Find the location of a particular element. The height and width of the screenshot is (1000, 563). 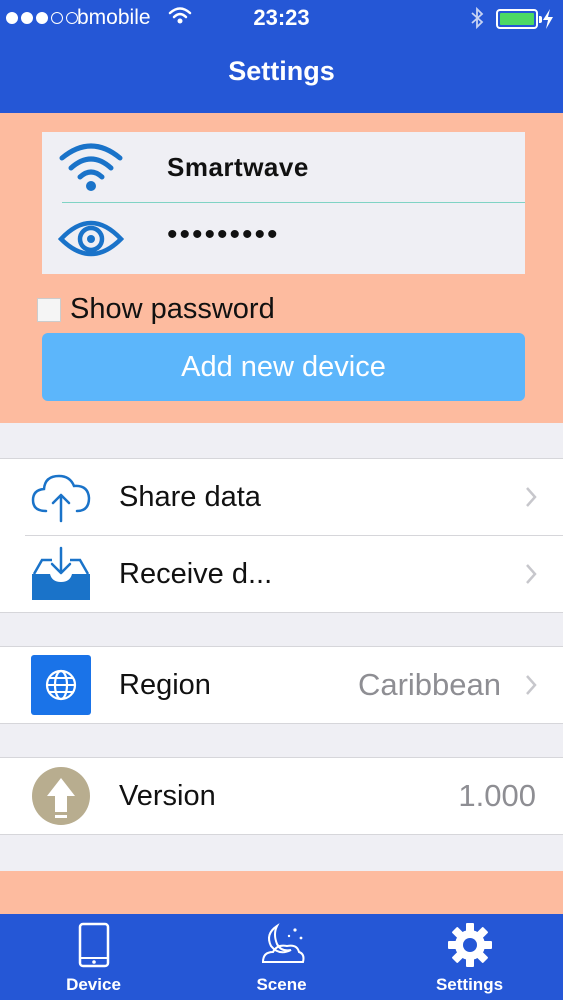

wifi-icon is located at coordinates (91, 169).